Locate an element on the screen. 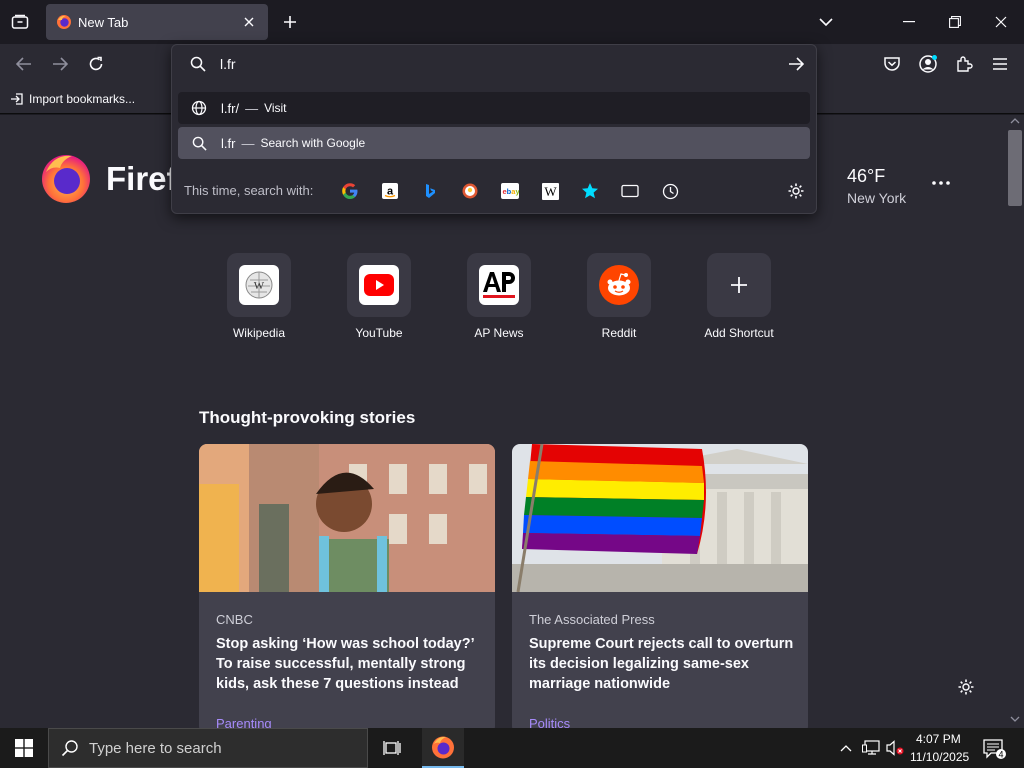 The width and height of the screenshot is (1024, 768). customize-page-button is located at coordinates (966, 687).